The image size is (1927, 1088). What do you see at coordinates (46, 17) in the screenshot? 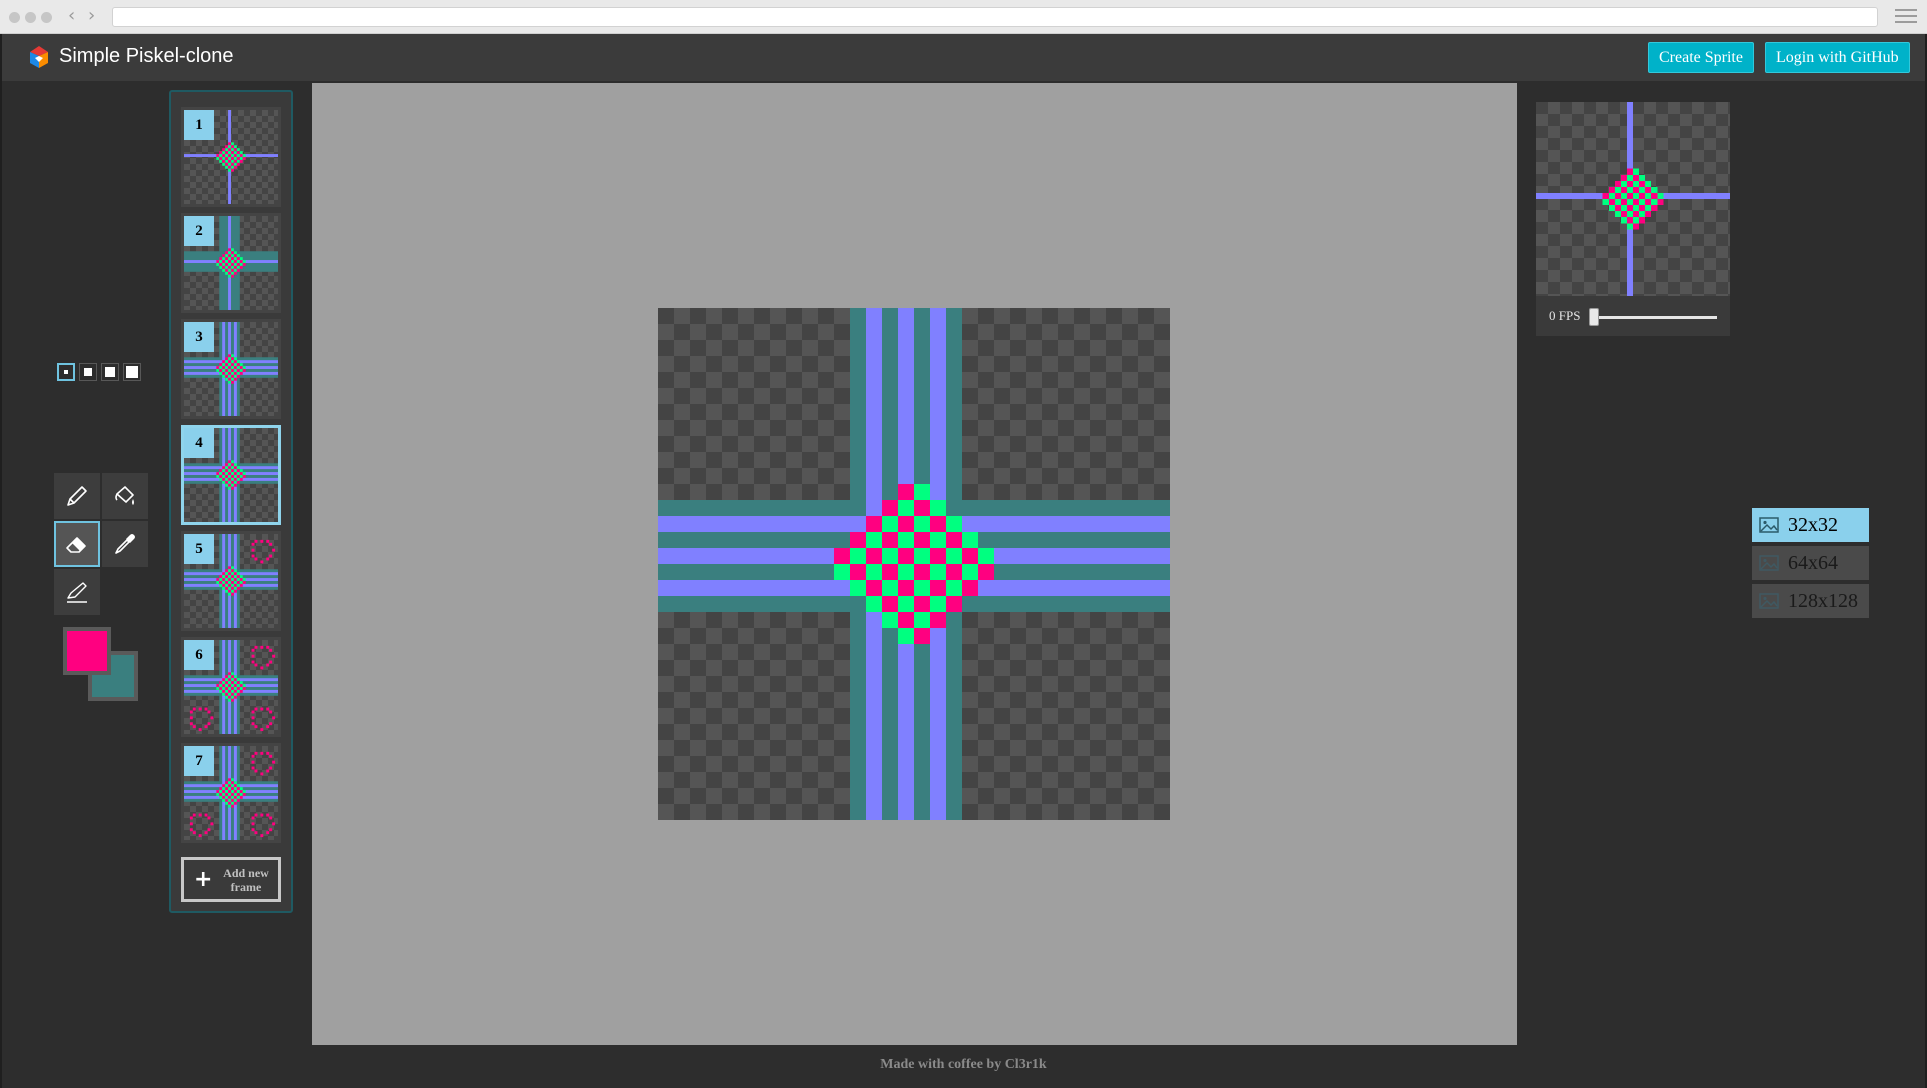
I see `window-maximize-dot` at bounding box center [46, 17].